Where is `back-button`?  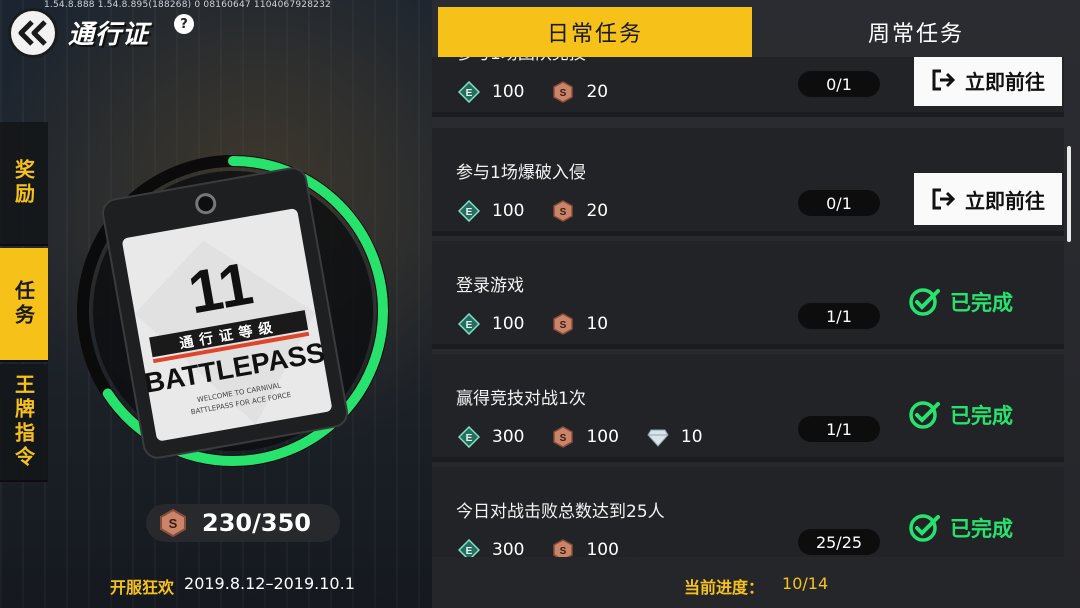 back-button is located at coordinates (33, 33).